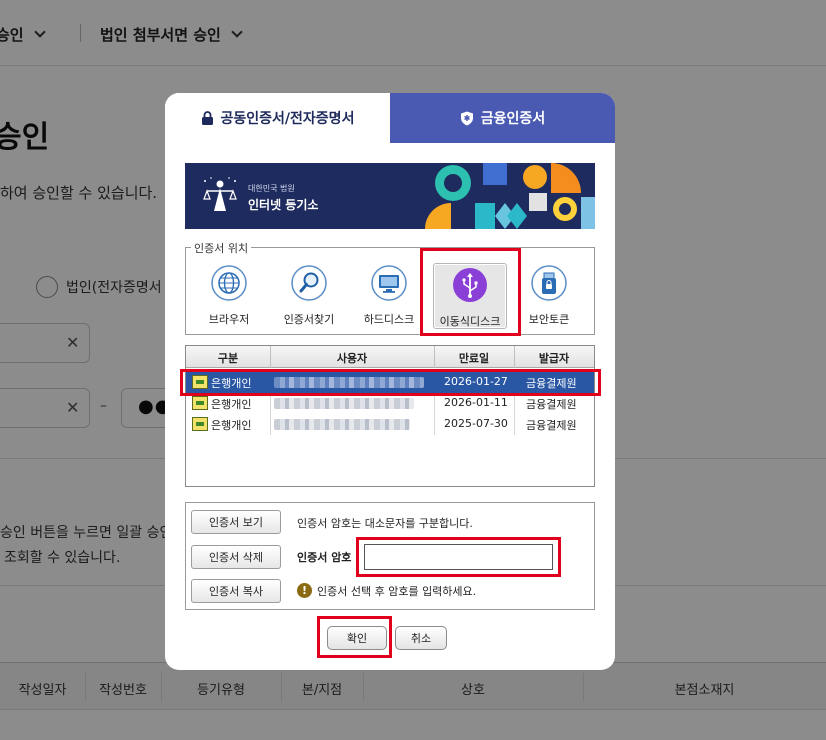 The width and height of the screenshot is (826, 740). What do you see at coordinates (228, 358) in the screenshot?
I see `column-header: 구분` at bounding box center [228, 358].